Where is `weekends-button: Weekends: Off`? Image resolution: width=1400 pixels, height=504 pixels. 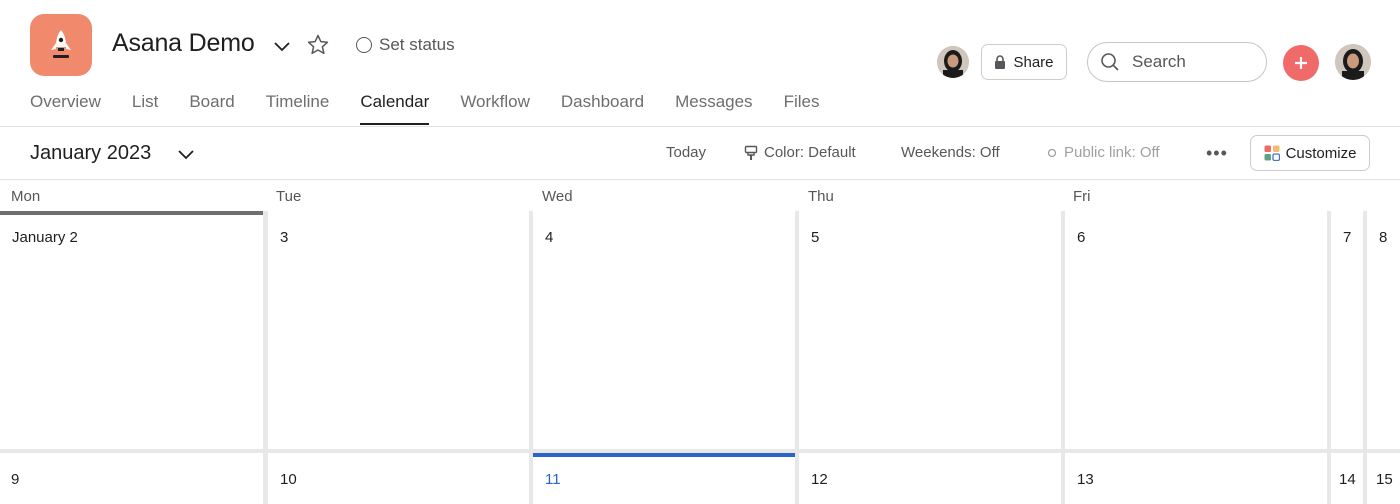 weekends-button: Weekends: Off is located at coordinates (950, 152).